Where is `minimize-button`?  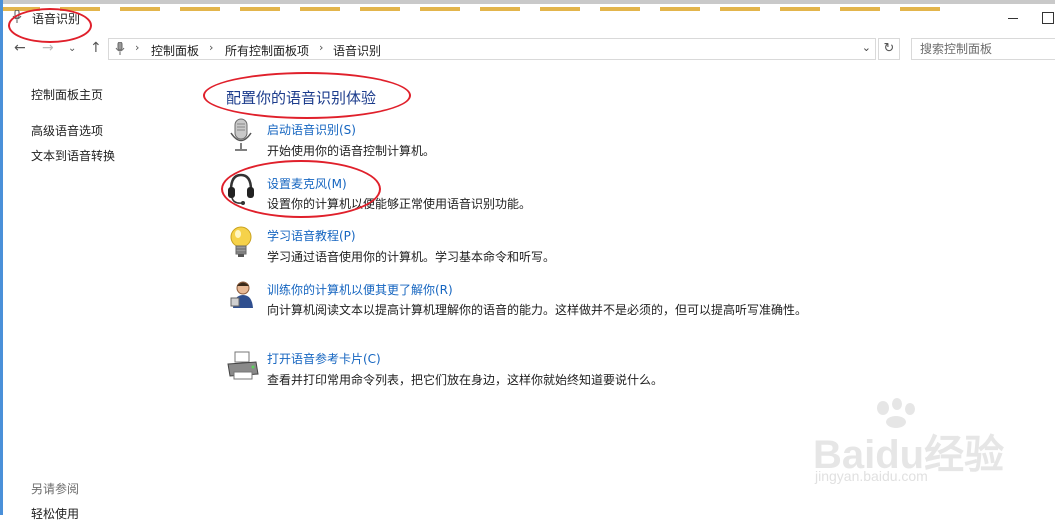 minimize-button is located at coordinates (1013, 18).